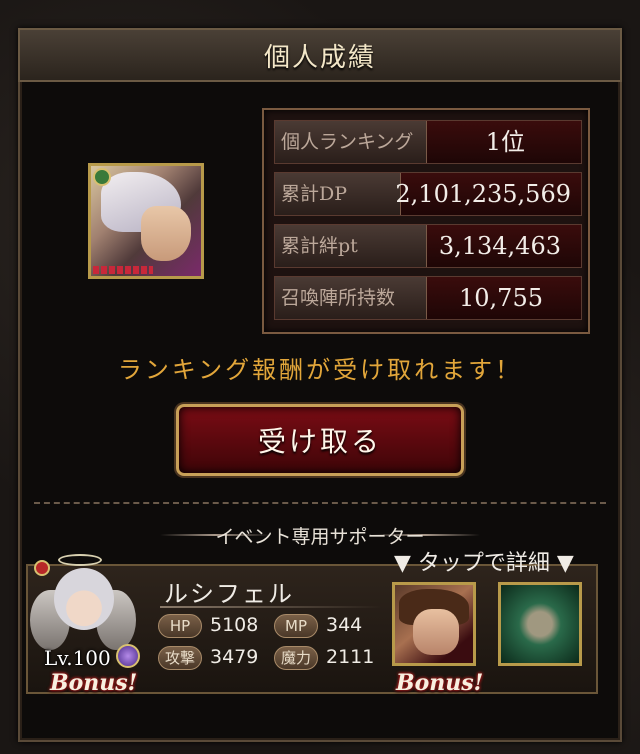 Image resolution: width=640 pixels, height=754 pixels. What do you see at coordinates (123, 270) in the screenshot?
I see `rarity-stars` at bounding box center [123, 270].